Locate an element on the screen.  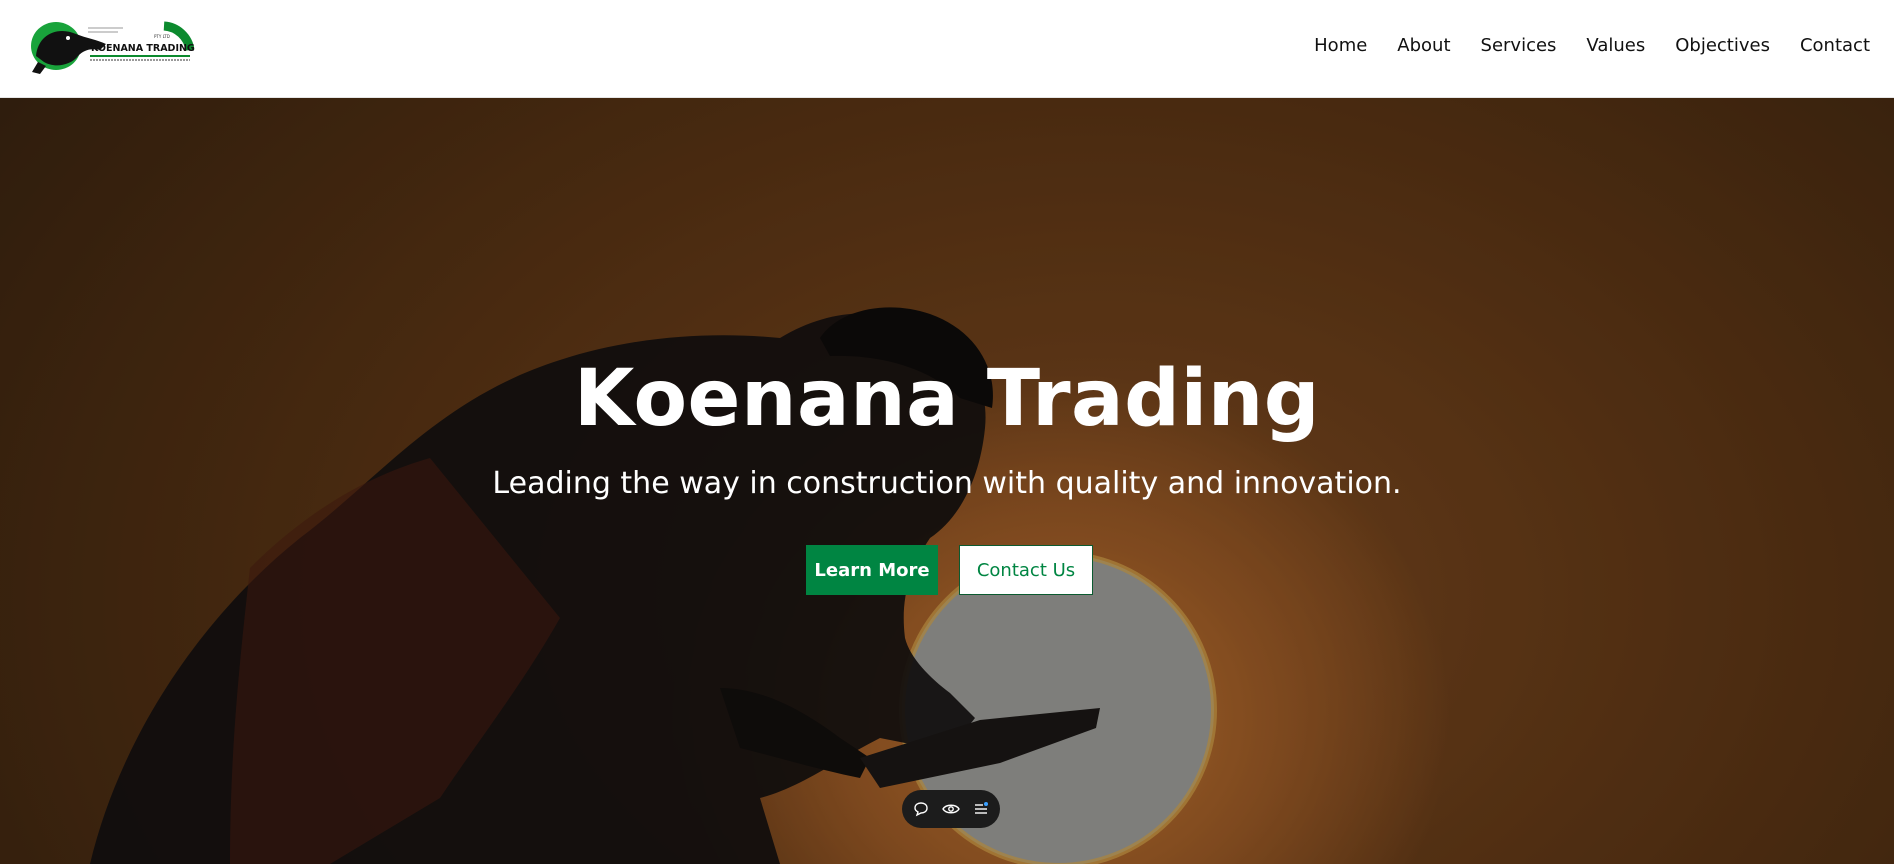
floating-toolbar is located at coordinates (951, 809).